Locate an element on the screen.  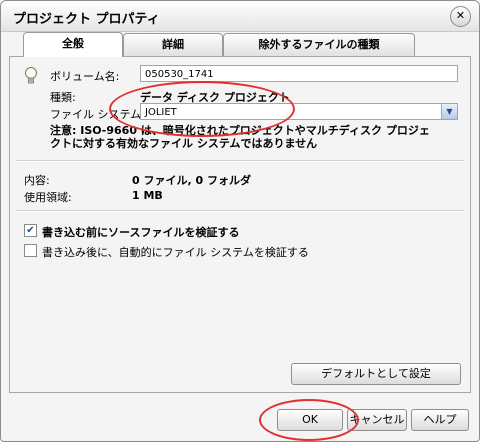
verify-source-checkbox: ✔ is located at coordinates (30, 230).